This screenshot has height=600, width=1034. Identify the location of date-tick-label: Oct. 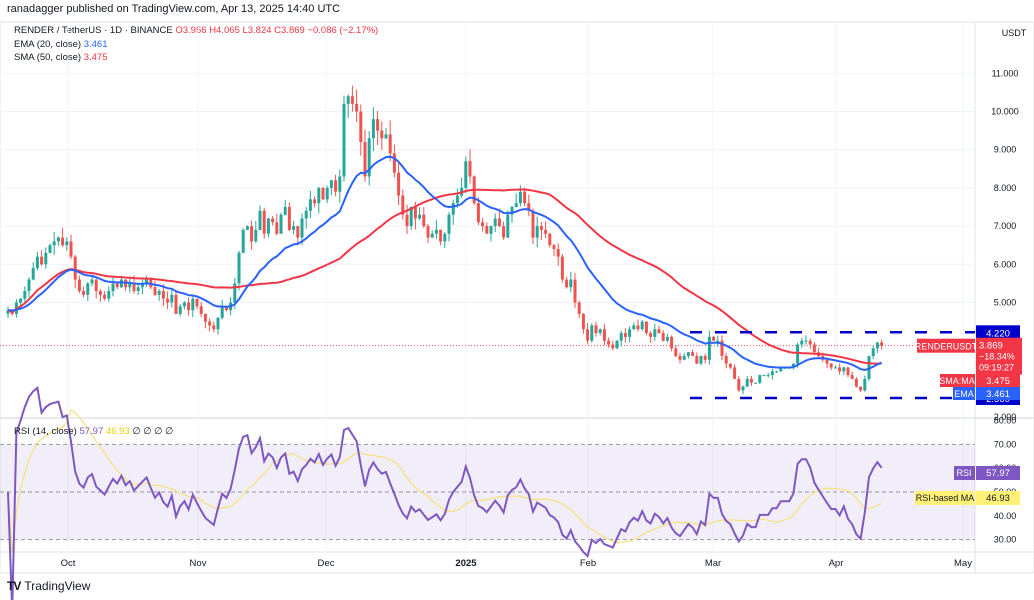
(68, 563).